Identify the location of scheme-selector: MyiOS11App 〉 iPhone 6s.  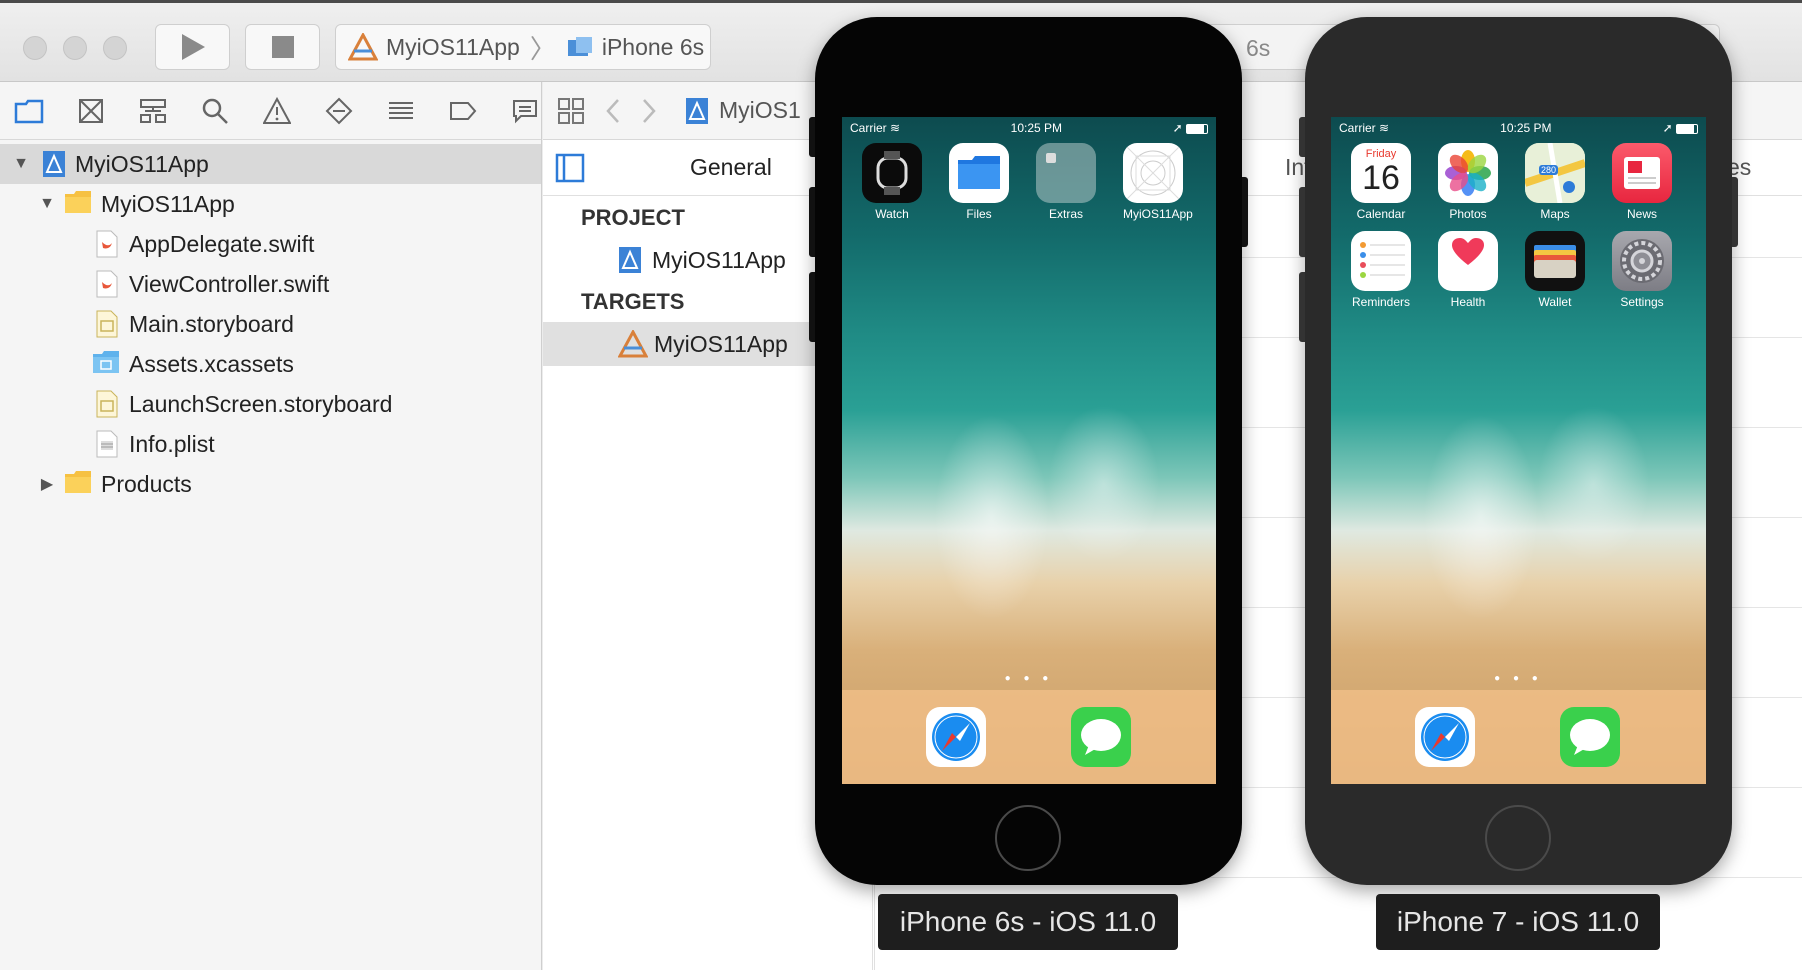
(523, 47).